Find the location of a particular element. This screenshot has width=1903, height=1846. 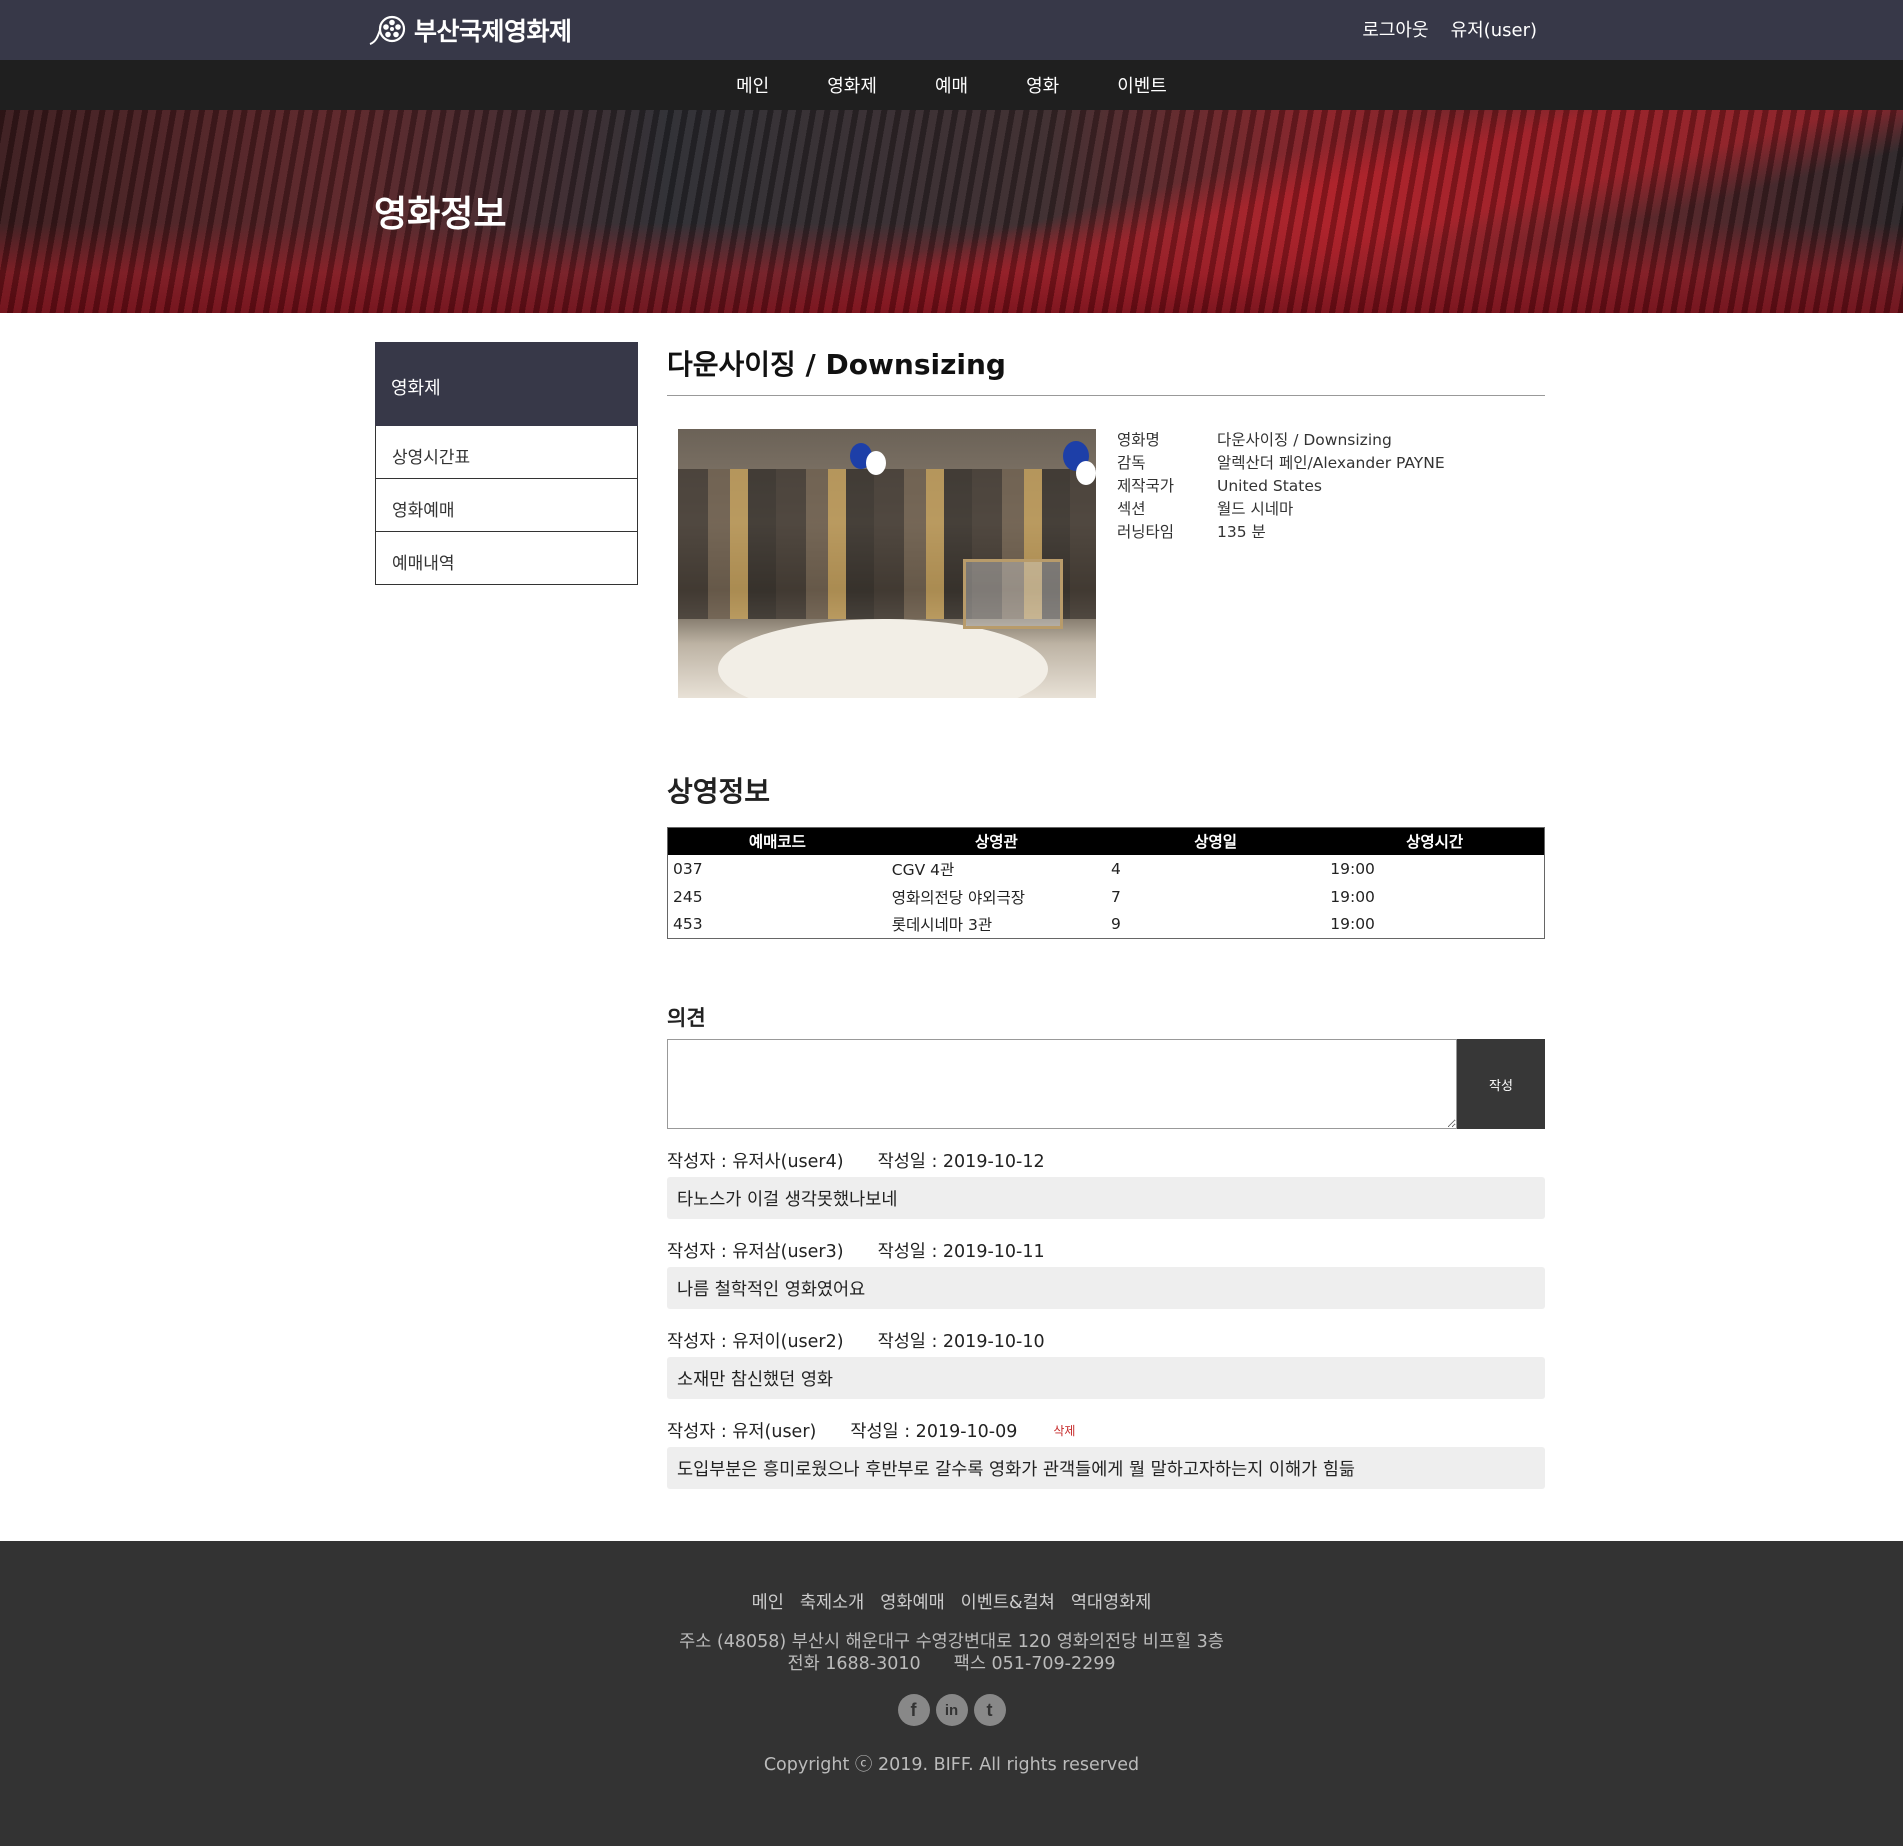

main-nav: 메인 영화제 예매 영화 이벤트 is located at coordinates (951, 85).